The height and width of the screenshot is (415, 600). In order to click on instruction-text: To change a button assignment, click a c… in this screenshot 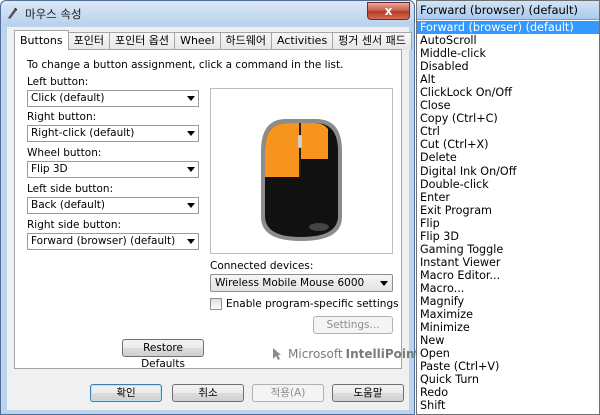, I will do `click(185, 65)`.